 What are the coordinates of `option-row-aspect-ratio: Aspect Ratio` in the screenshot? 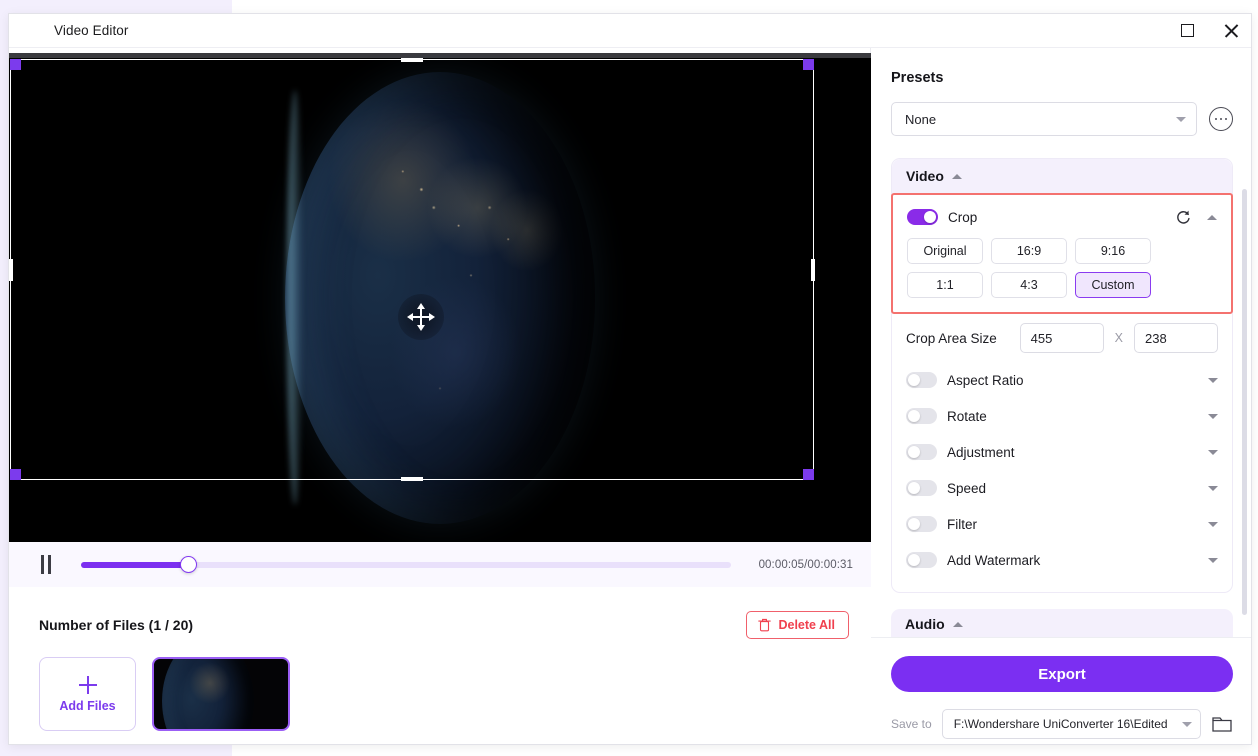 It's located at (1062, 380).